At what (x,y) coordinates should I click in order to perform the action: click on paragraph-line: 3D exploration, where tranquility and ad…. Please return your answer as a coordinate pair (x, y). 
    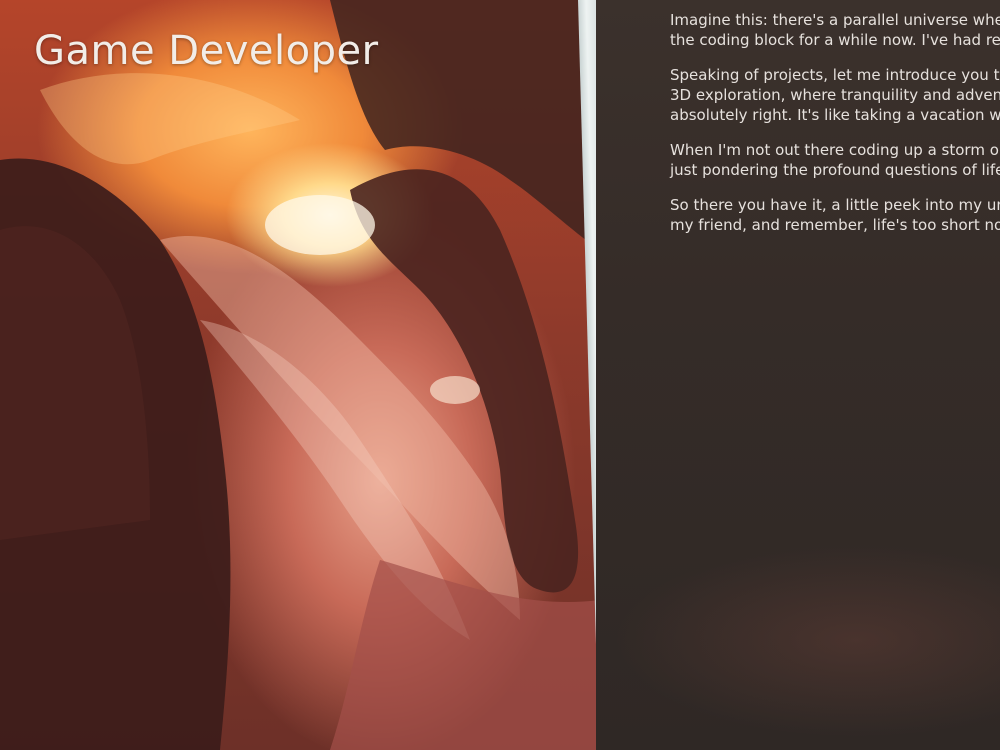
    Looking at the image, I should click on (835, 95).